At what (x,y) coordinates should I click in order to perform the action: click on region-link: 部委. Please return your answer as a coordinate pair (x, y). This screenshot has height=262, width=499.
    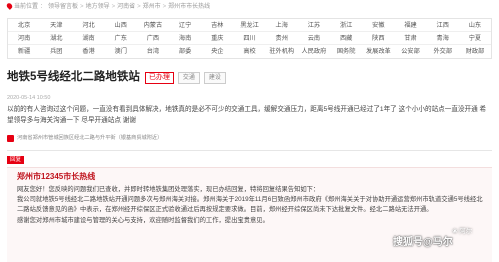
    Looking at the image, I should click on (185, 51).